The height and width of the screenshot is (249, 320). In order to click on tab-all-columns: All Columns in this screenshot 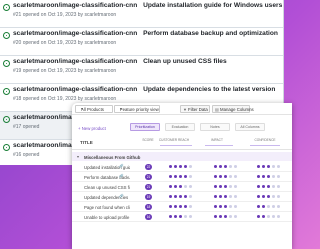, I will do `click(250, 127)`.